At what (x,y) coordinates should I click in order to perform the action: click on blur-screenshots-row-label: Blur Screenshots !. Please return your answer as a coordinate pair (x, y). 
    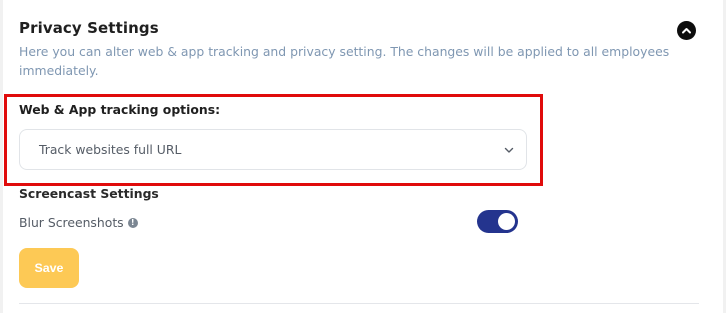
    Looking at the image, I should click on (78, 222).